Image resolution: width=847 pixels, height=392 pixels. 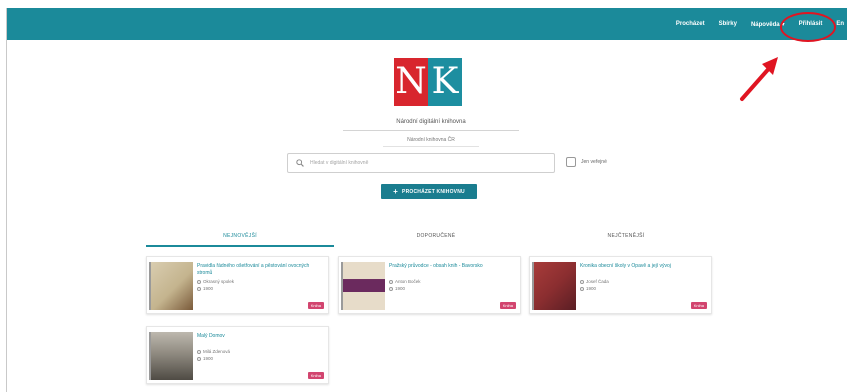 What do you see at coordinates (217, 351) in the screenshot?
I see `author-text: Milá Zdenová` at bounding box center [217, 351].